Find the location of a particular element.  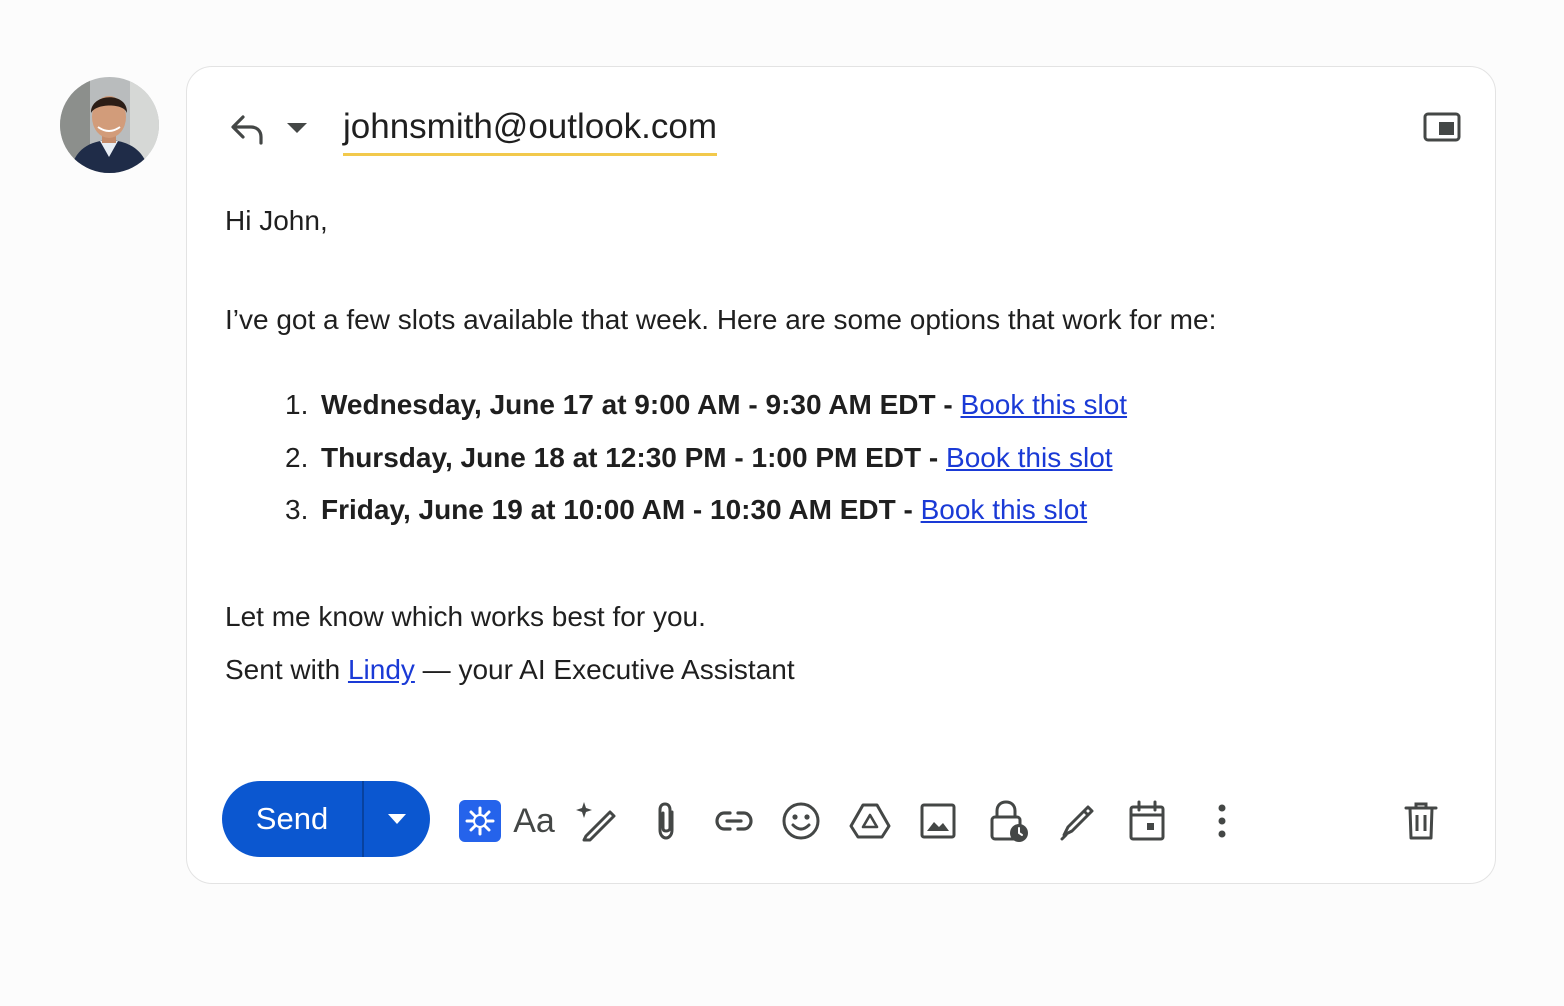

lindy-icon is located at coordinates (480, 821).